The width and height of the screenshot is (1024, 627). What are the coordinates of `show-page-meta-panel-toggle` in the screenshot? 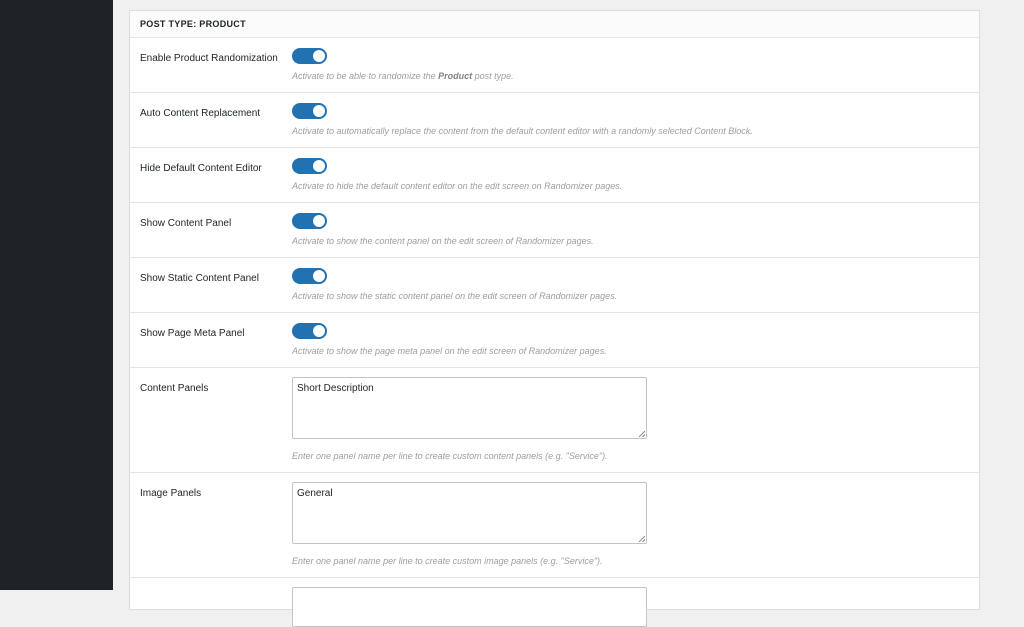 It's located at (309, 331).